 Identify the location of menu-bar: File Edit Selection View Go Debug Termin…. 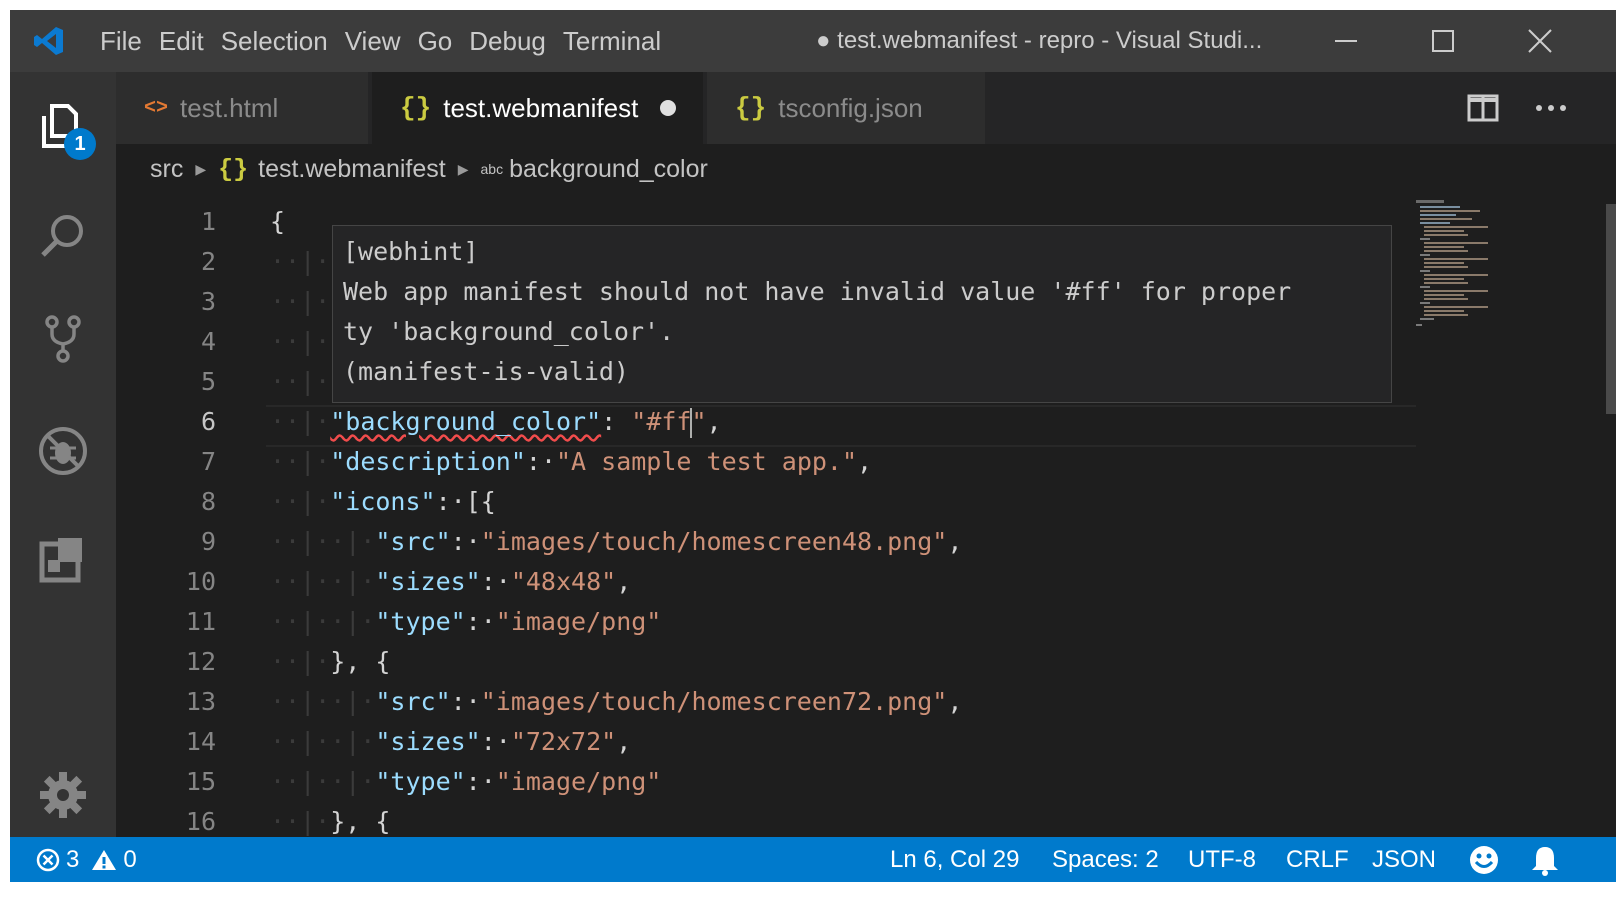
(389, 41).